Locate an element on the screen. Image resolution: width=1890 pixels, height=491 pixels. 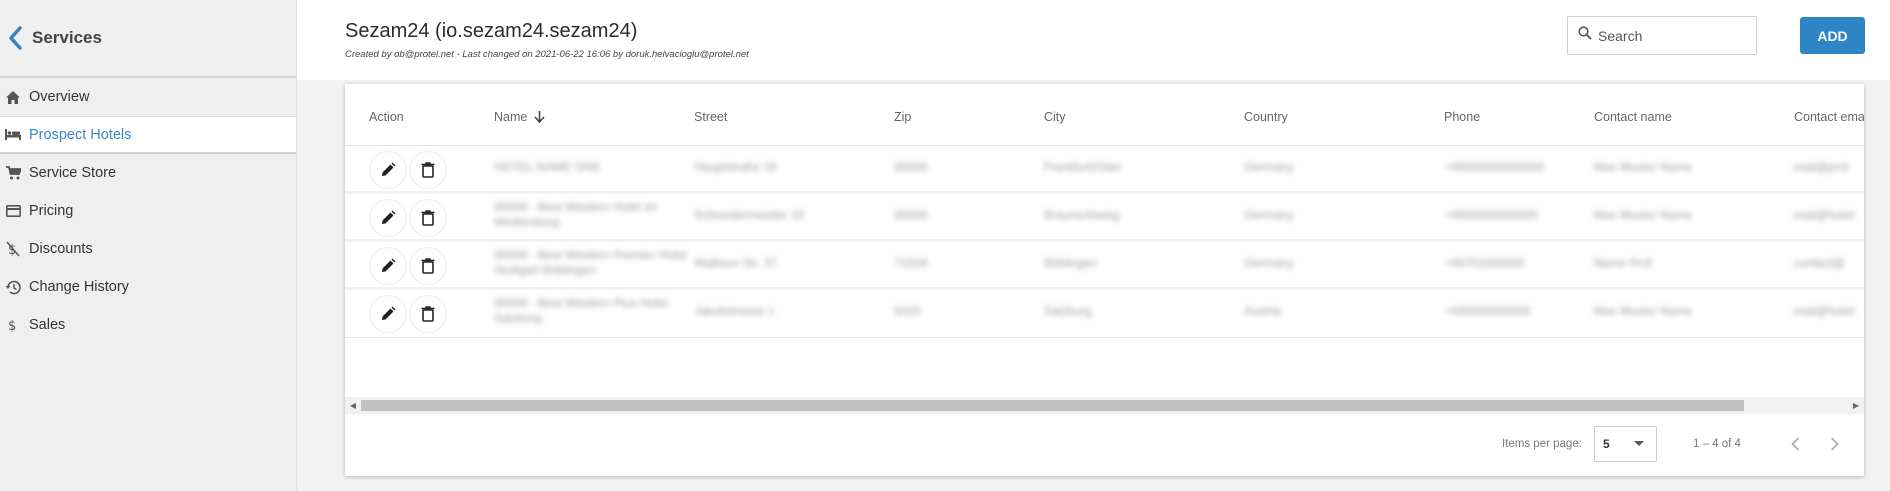
column-header-country: Country is located at coordinates (1266, 117).